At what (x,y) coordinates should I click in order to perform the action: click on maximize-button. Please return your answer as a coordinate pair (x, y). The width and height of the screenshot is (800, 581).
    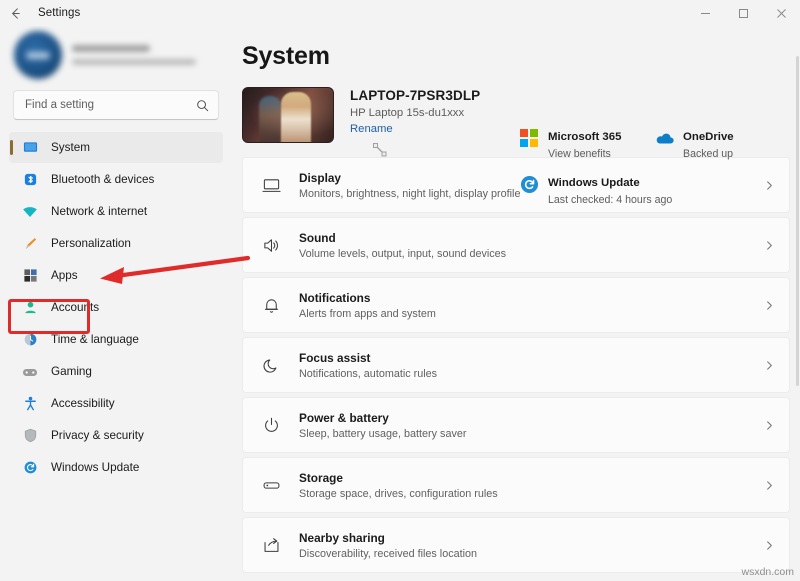
    Looking at the image, I should click on (743, 13).